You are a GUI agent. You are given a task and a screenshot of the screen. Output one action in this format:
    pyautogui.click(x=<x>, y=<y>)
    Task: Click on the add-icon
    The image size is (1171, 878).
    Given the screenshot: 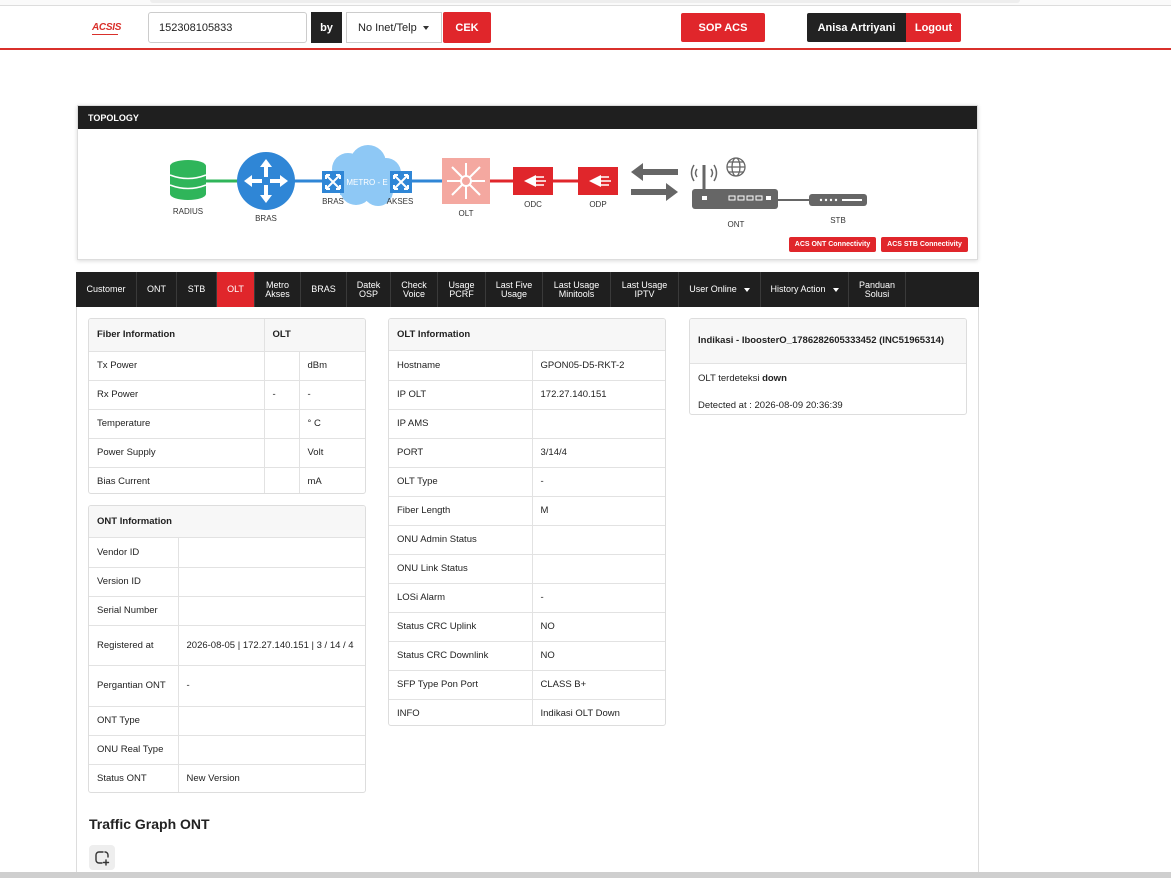 What is the action you would take?
    pyautogui.click(x=102, y=858)
    